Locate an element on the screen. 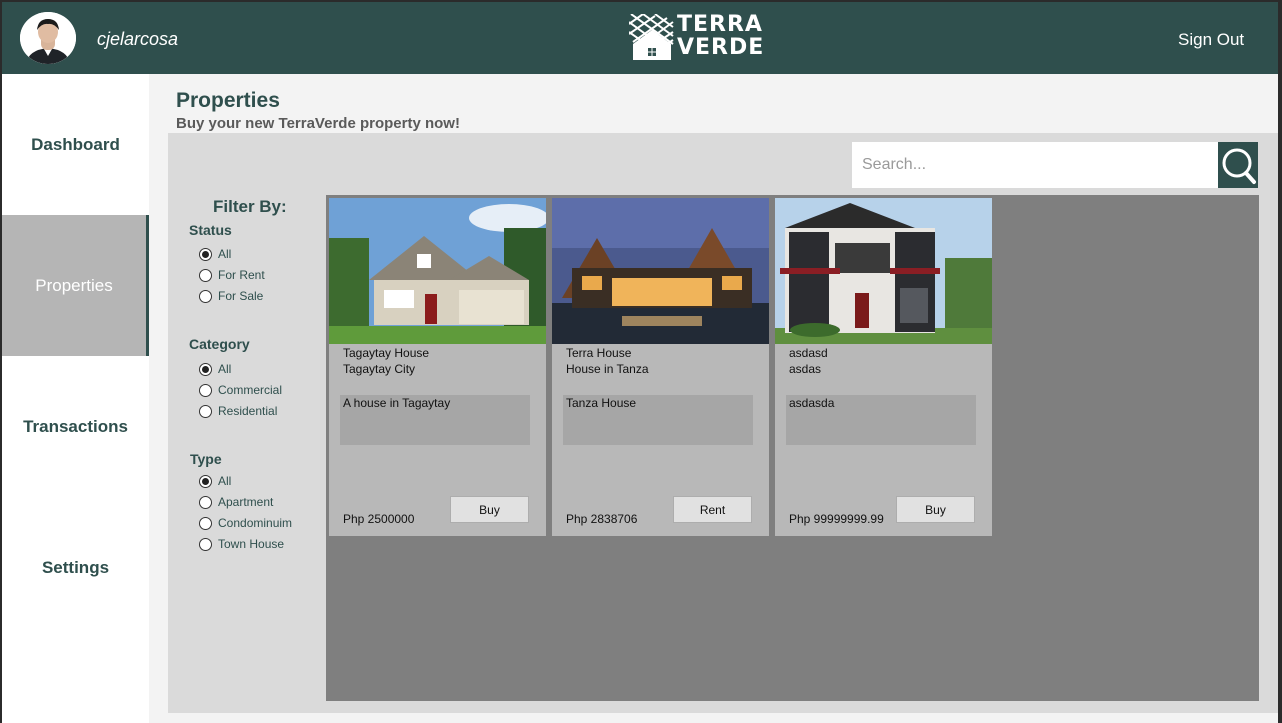 The width and height of the screenshot is (1282, 723). logo-house-icon is located at coordinates (651, 37).